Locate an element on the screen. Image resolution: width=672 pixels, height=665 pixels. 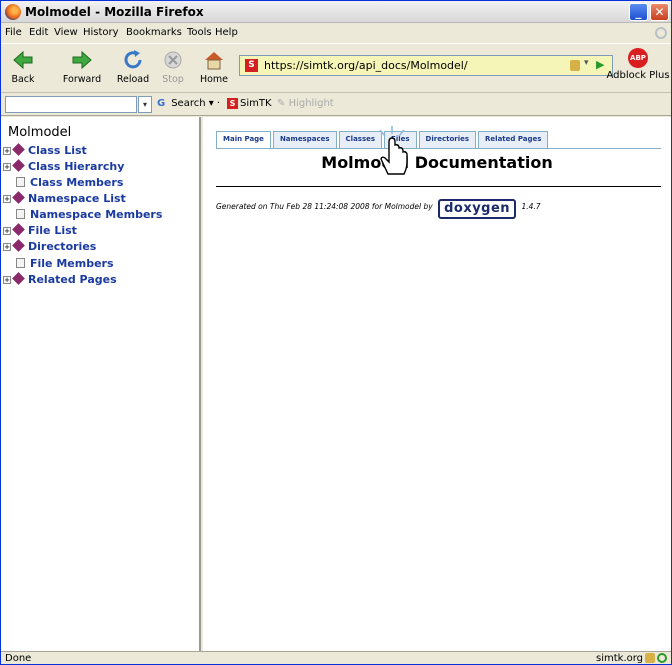
throbber-icon is located at coordinates (661, 33).